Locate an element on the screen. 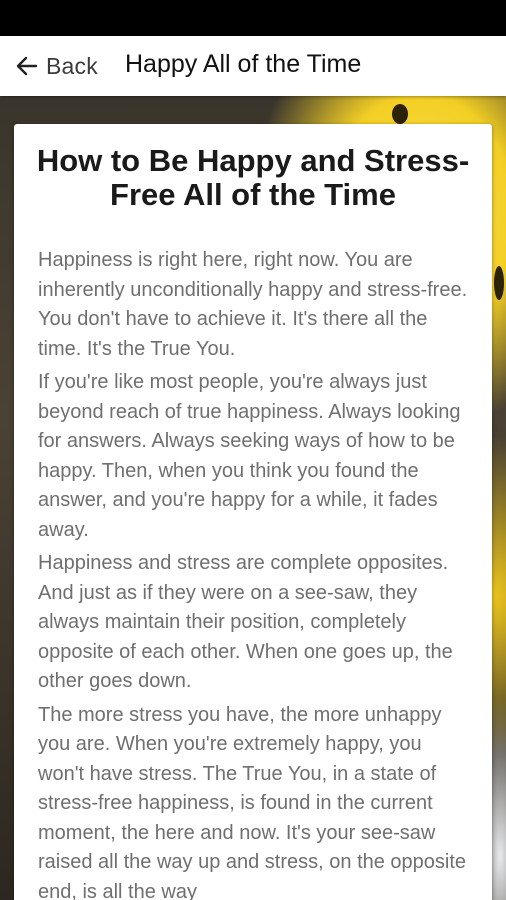  app-title: Happy All of the Time is located at coordinates (243, 64).